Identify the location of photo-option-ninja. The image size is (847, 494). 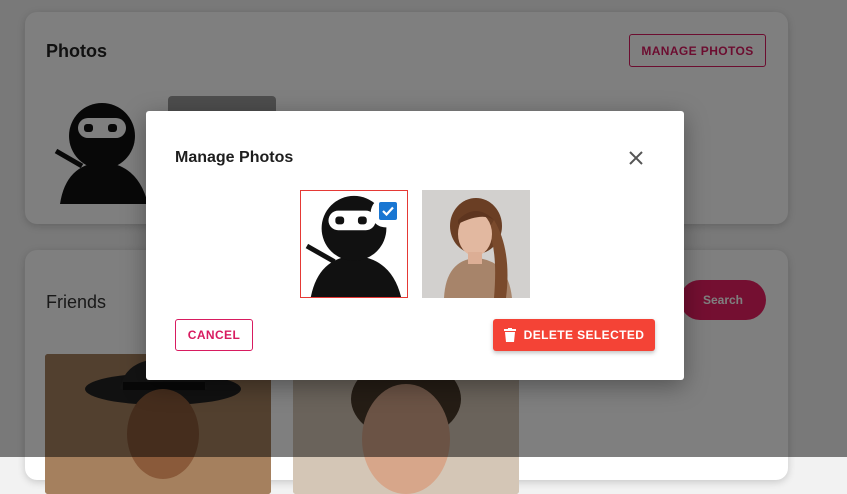
(354, 244).